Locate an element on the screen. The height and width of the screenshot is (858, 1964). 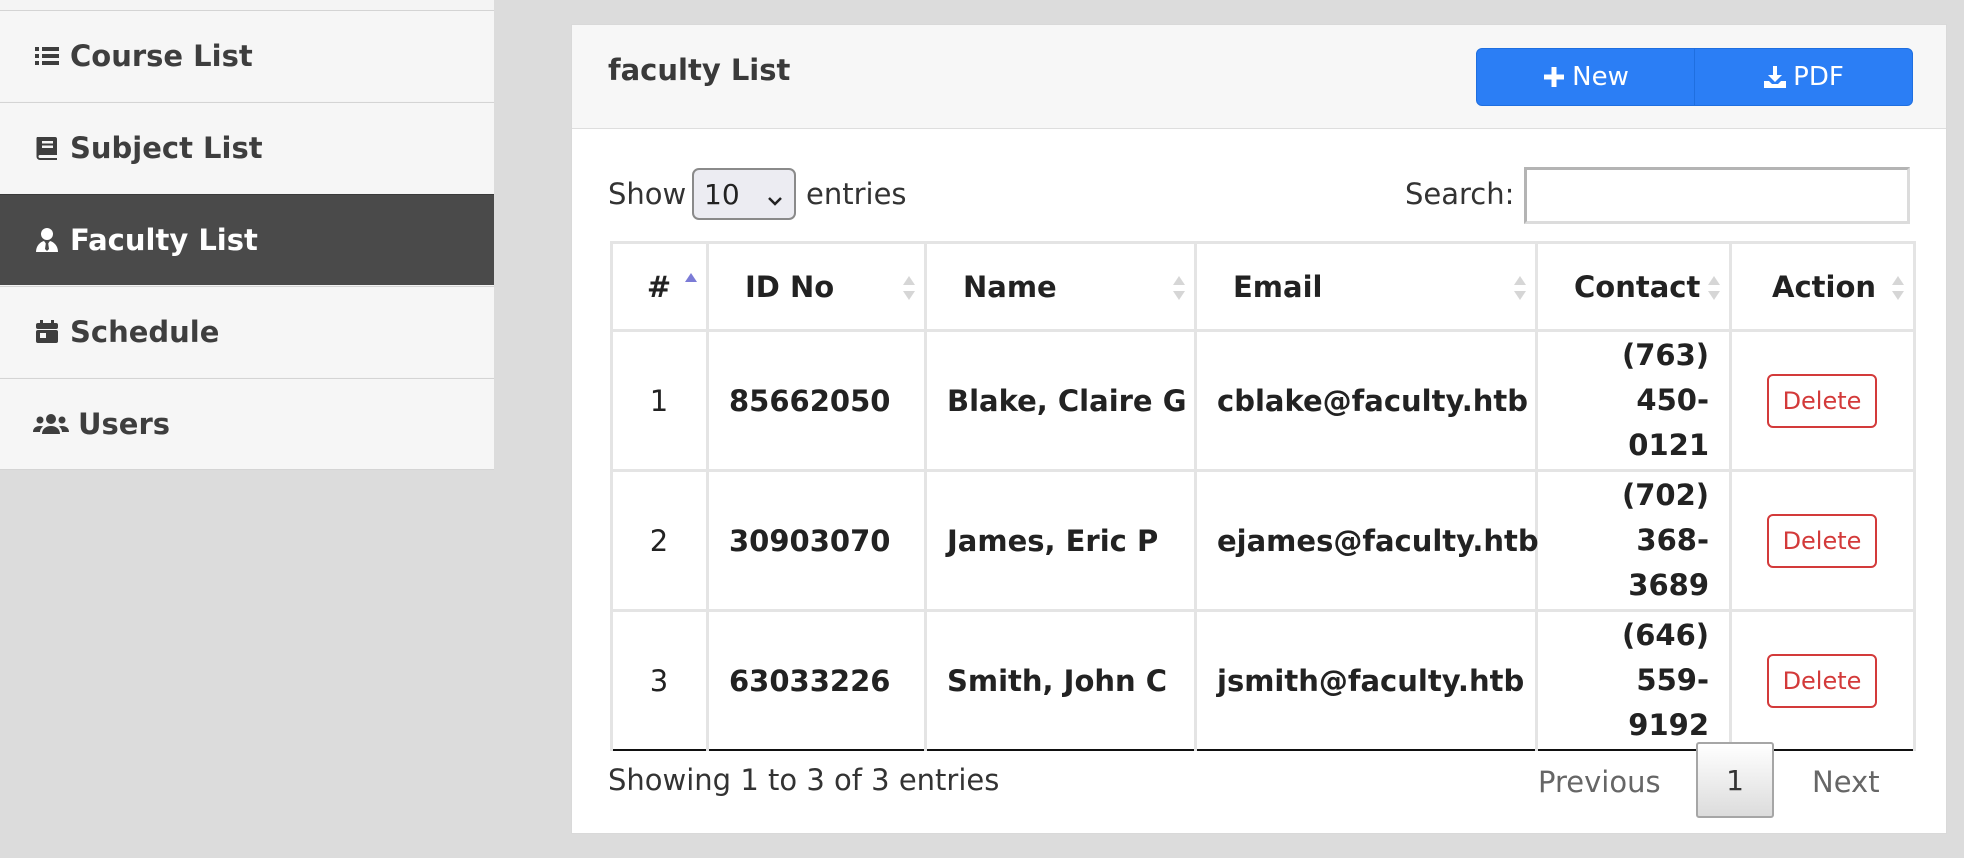
cell-name: Blake, Claire G is located at coordinates (1060, 400).